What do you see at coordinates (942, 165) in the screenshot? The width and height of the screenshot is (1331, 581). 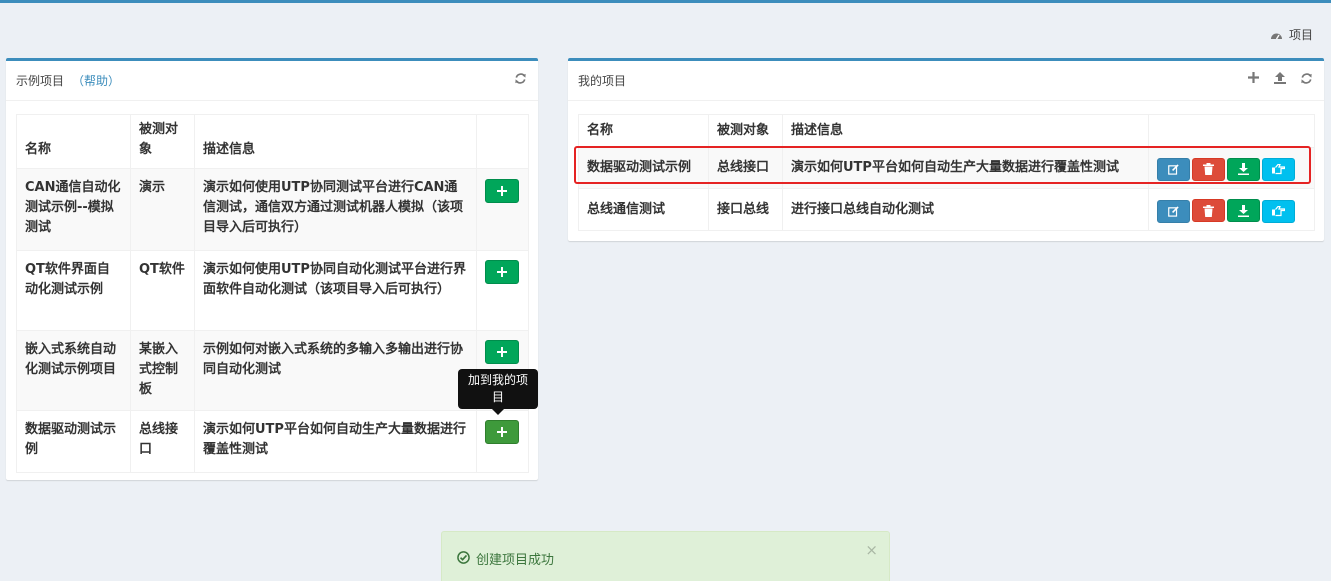 I see `highlight-box` at bounding box center [942, 165].